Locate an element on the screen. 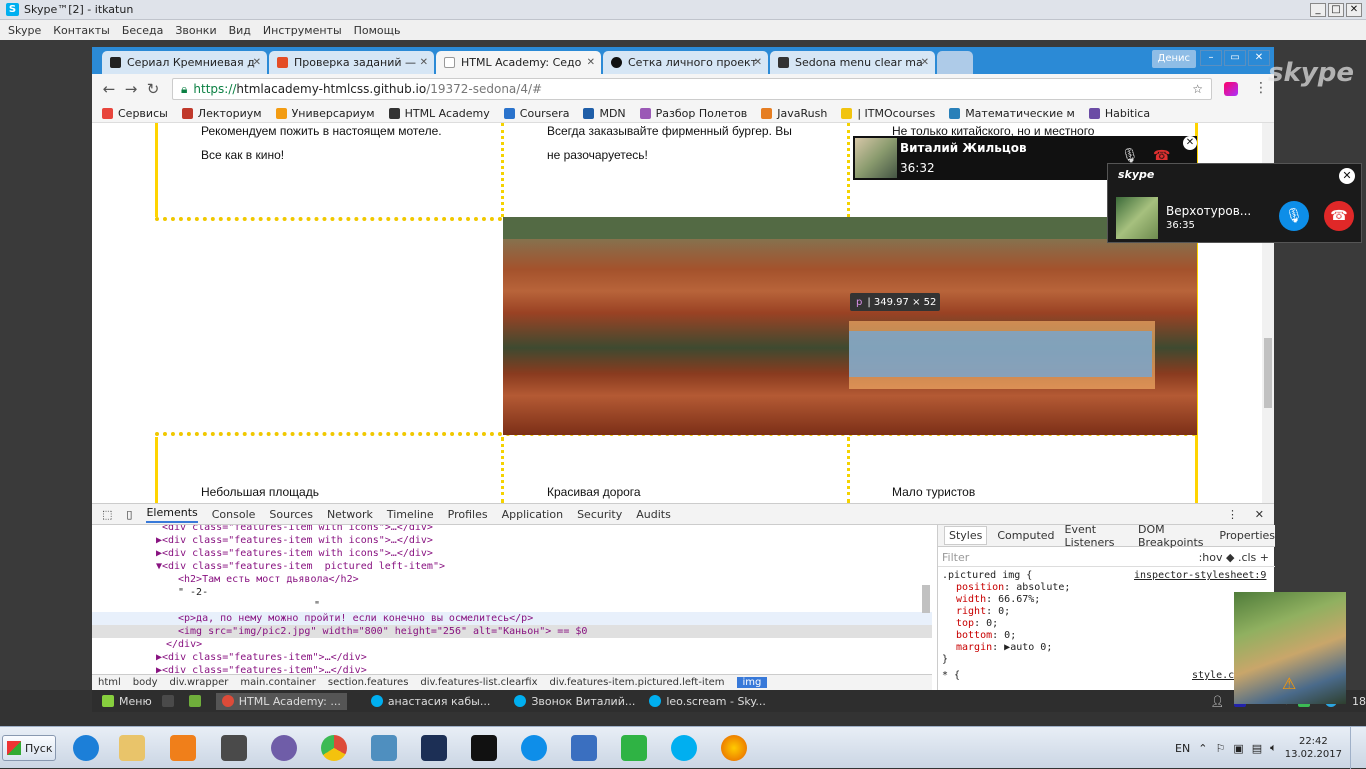 The image size is (1366, 769). bookmark-math: Математические м is located at coordinates (1012, 113).